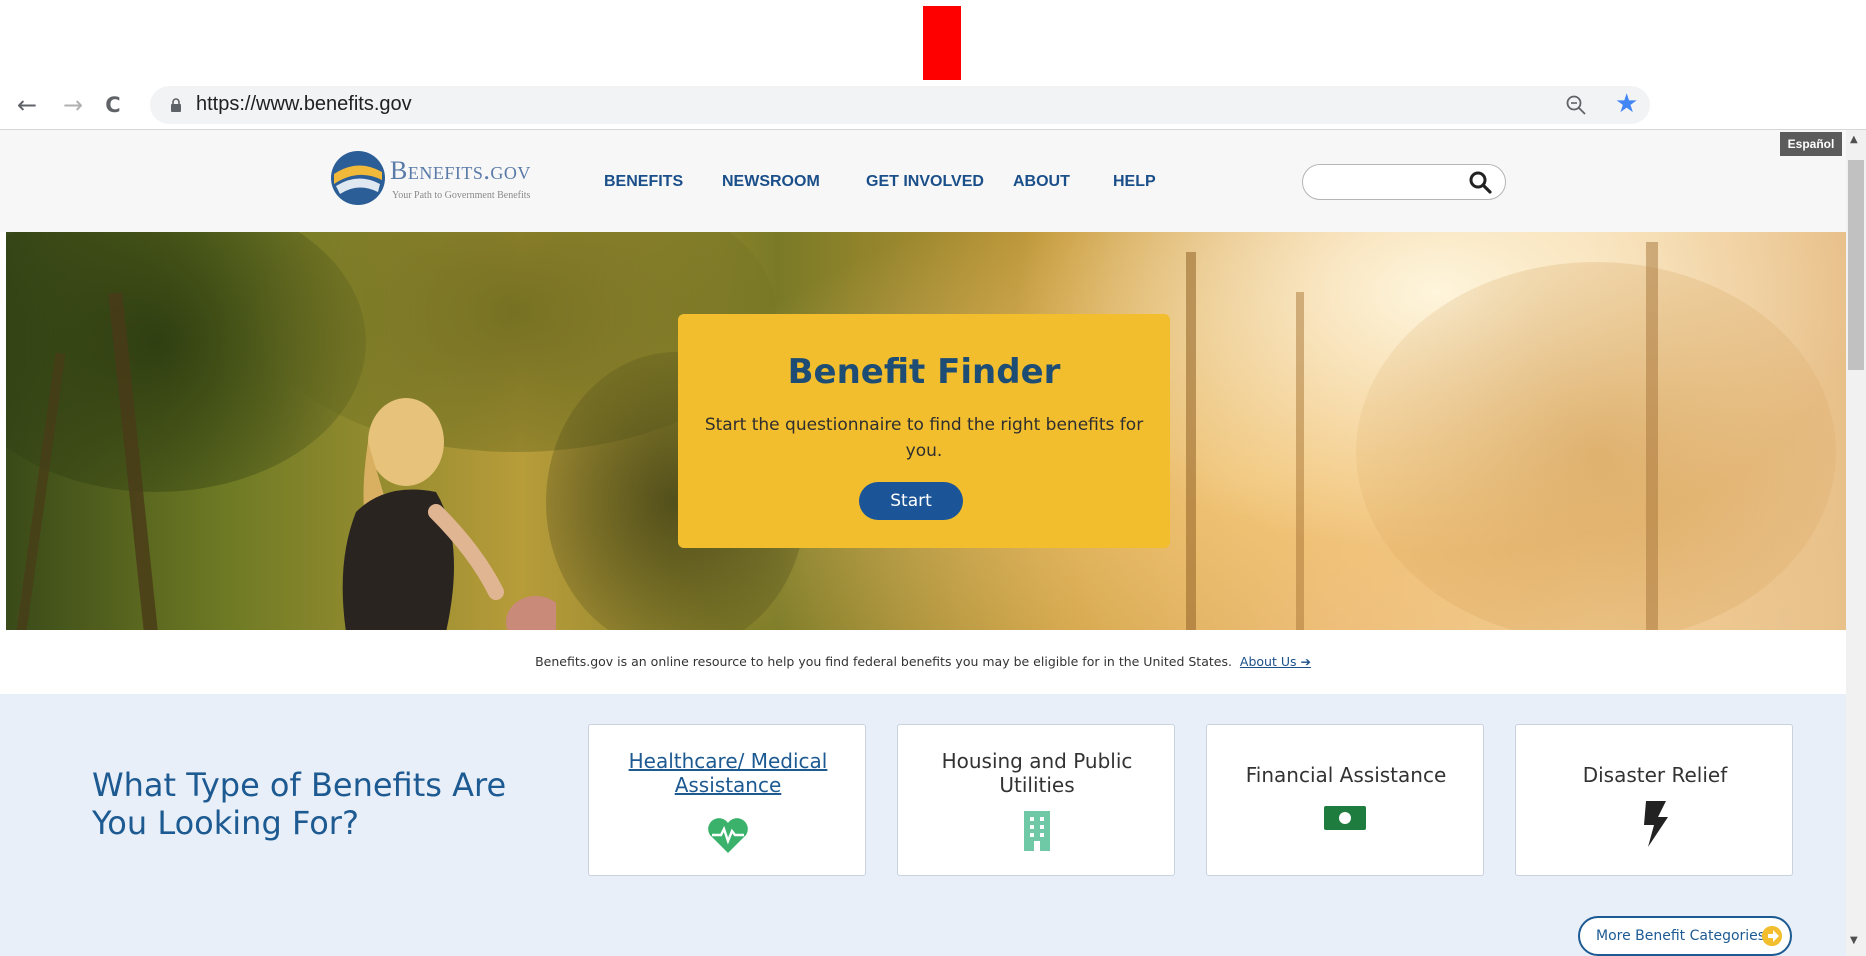 This screenshot has height=956, width=1866. I want to click on more-categories-button: More Benefit Categories, so click(1685, 936).